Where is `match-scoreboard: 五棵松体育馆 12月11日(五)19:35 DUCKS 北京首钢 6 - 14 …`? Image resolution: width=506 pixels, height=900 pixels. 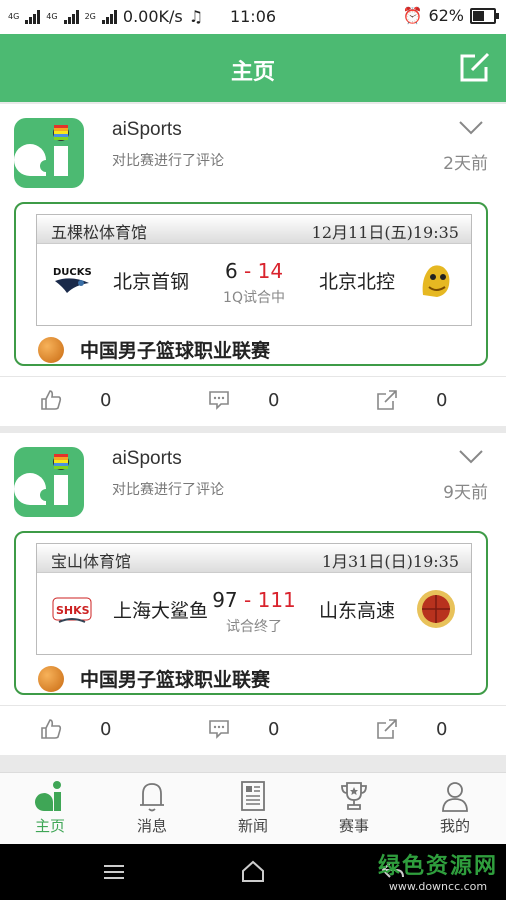
match-scoreboard: 五棵松体育馆 12月11日(五)19:35 DUCKS 北京首钢 6 - 14 … is located at coordinates (254, 270).